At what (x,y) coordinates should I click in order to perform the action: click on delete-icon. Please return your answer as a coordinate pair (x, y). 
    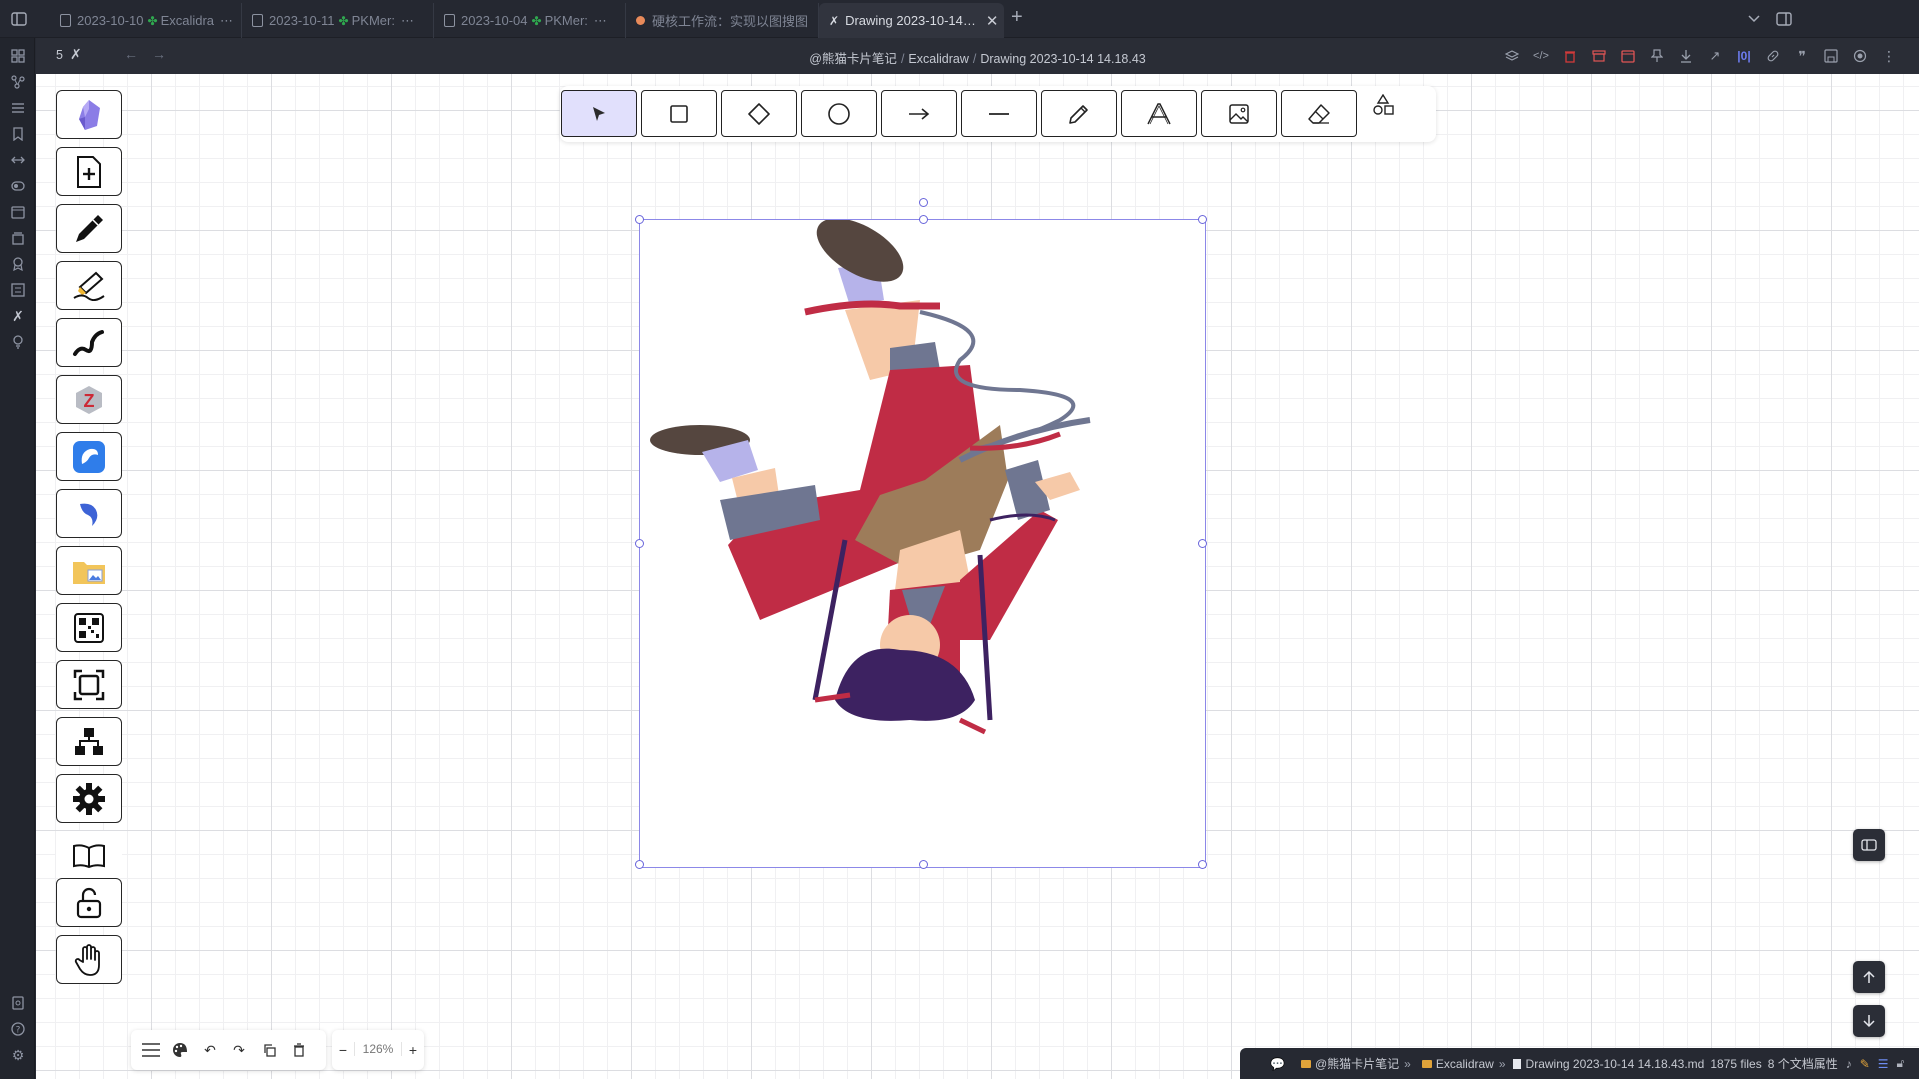
    Looking at the image, I should click on (299, 1050).